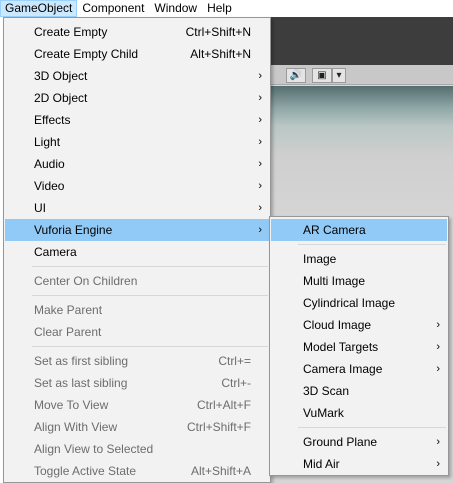  I want to click on menu-item-label: Center On Children, so click(86, 281).